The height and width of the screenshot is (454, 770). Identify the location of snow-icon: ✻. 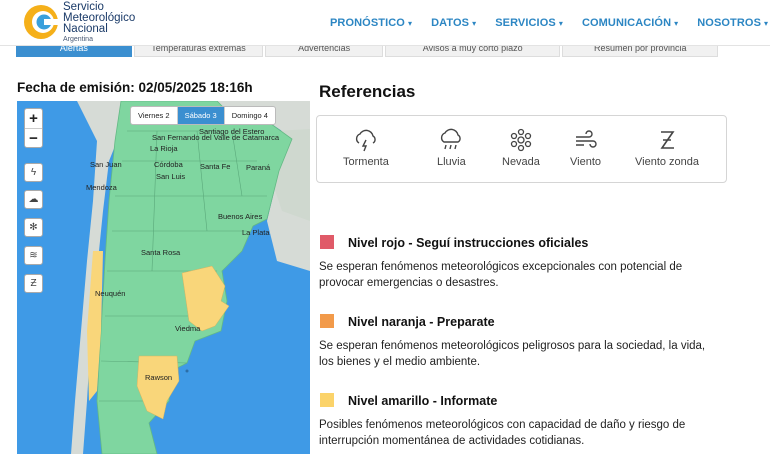
(33, 227).